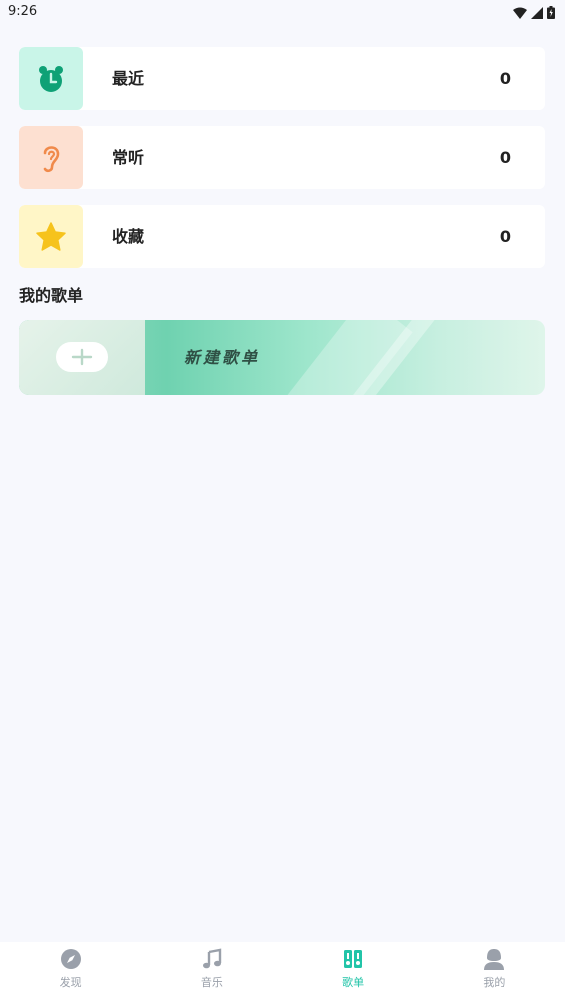 This screenshot has width=565, height=1004. Describe the element at coordinates (353, 982) in the screenshot. I see `tab-playlists-label: 歌单` at that location.